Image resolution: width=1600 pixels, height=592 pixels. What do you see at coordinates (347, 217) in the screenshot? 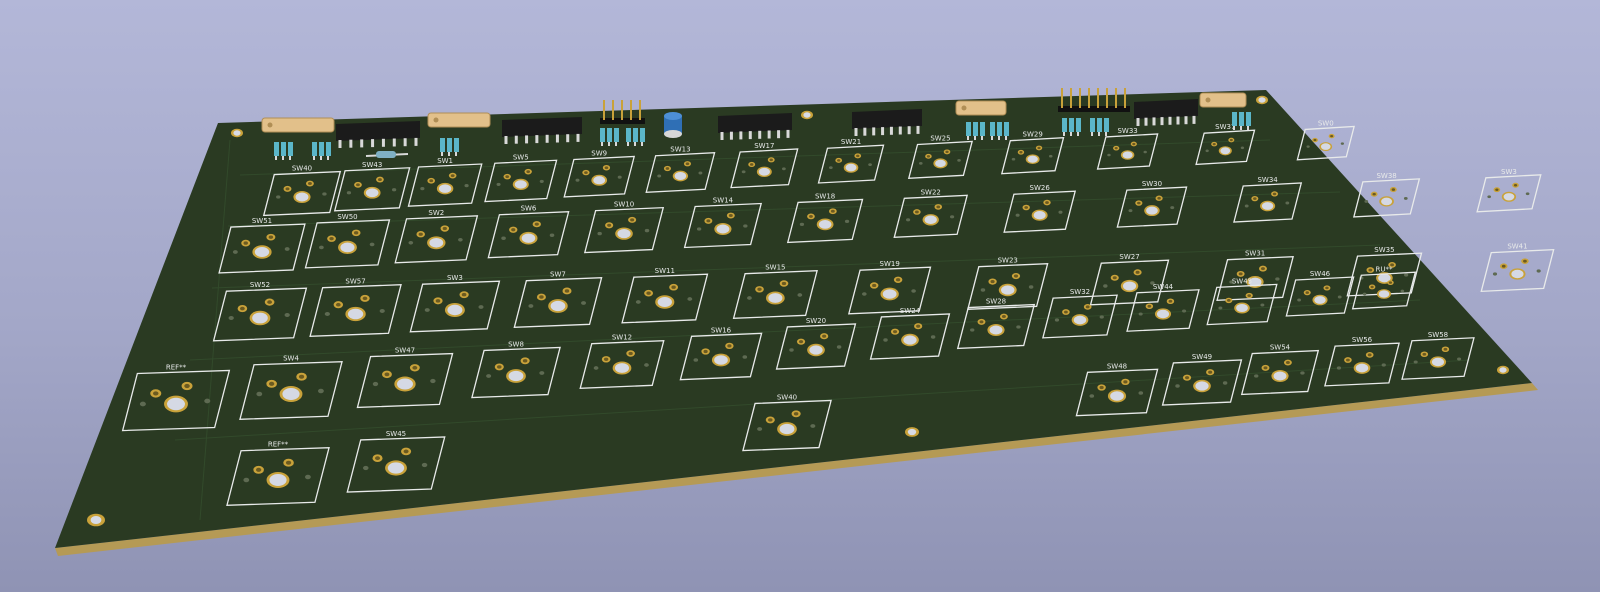
I see `switch-label: SW50` at bounding box center [347, 217].